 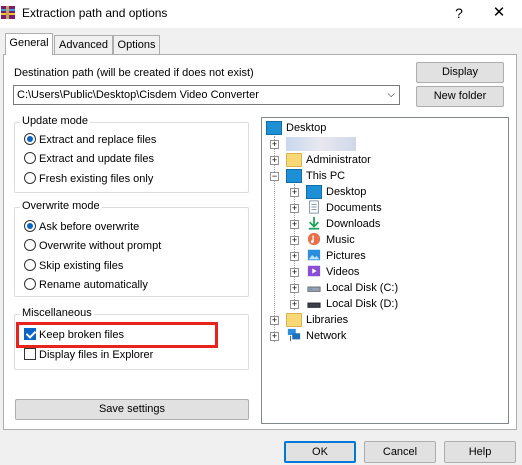 I want to click on videos-icon, so click(x=314, y=271).